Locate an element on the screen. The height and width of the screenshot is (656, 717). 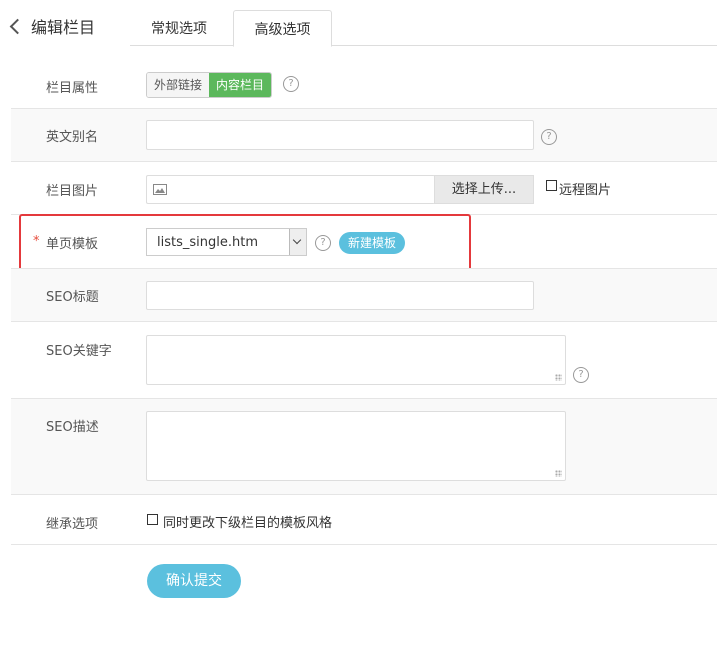
image-label: 栏目图片 is located at coordinates (72, 191).